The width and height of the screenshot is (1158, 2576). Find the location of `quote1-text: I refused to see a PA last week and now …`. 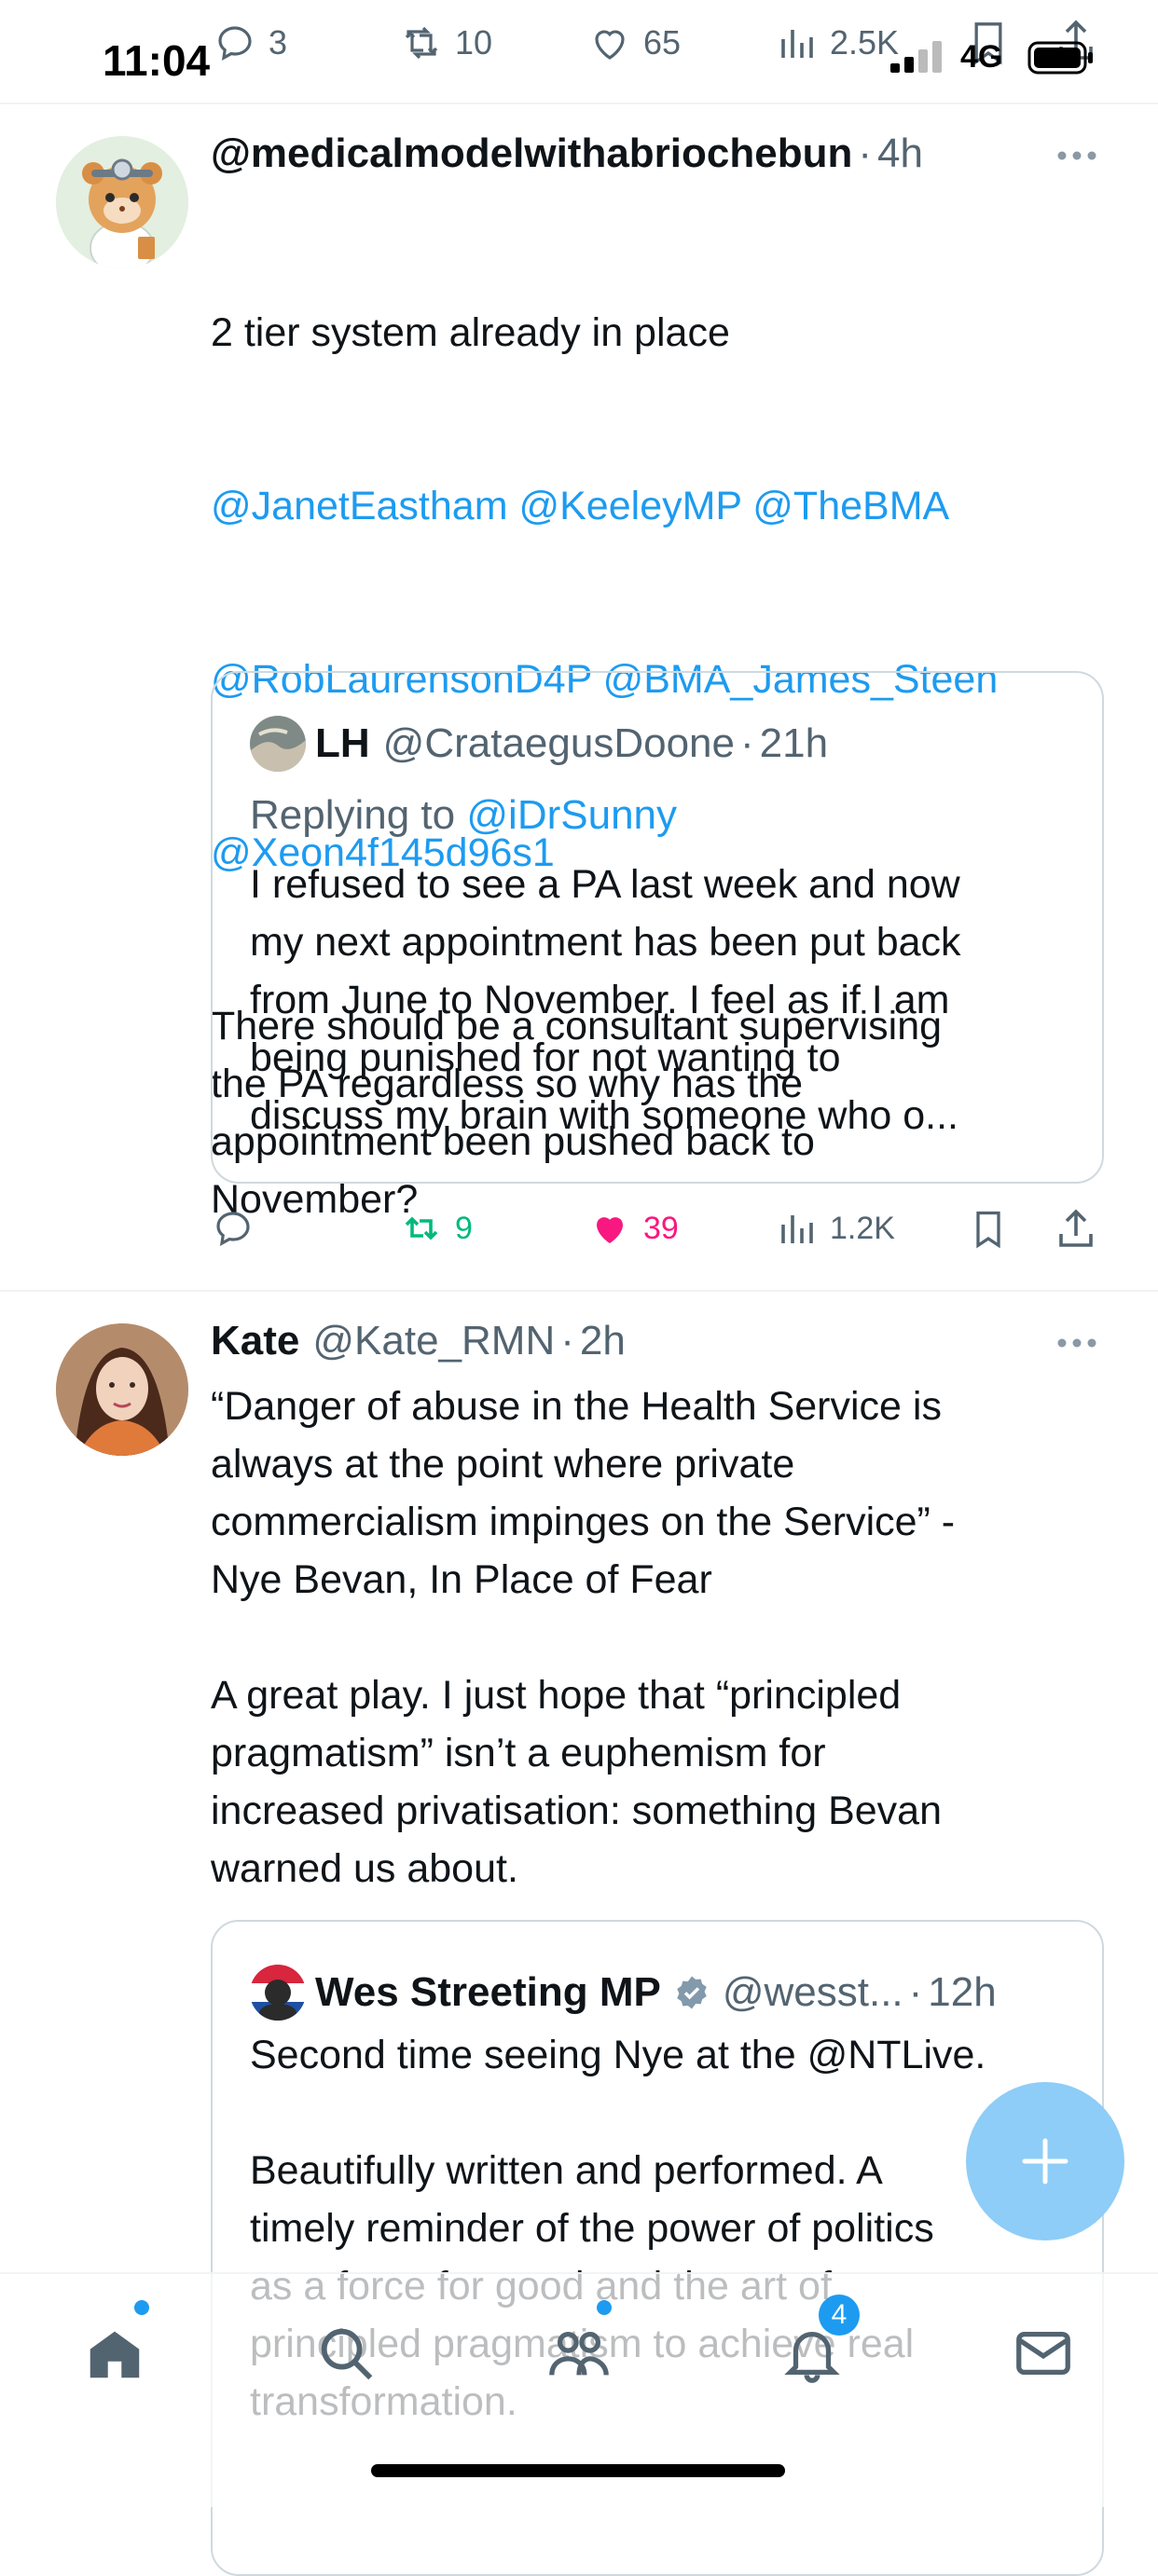

quote1-text: I refused to see a PA last week and now … is located at coordinates (606, 1000).